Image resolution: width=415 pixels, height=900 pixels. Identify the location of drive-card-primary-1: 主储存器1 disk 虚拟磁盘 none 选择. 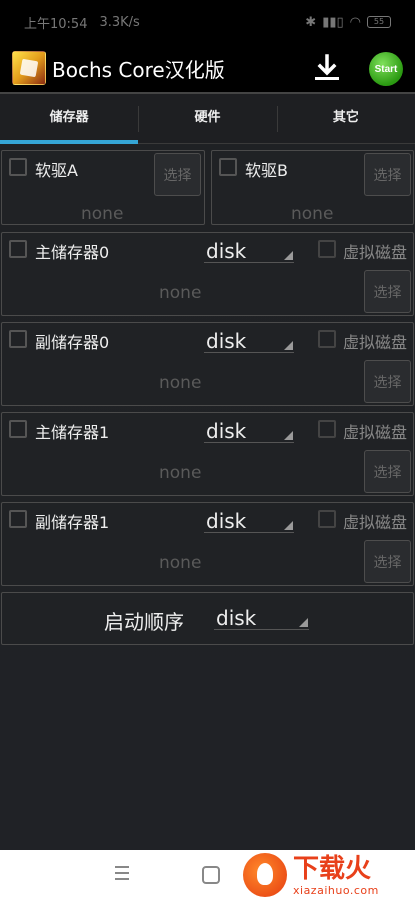
(207, 454).